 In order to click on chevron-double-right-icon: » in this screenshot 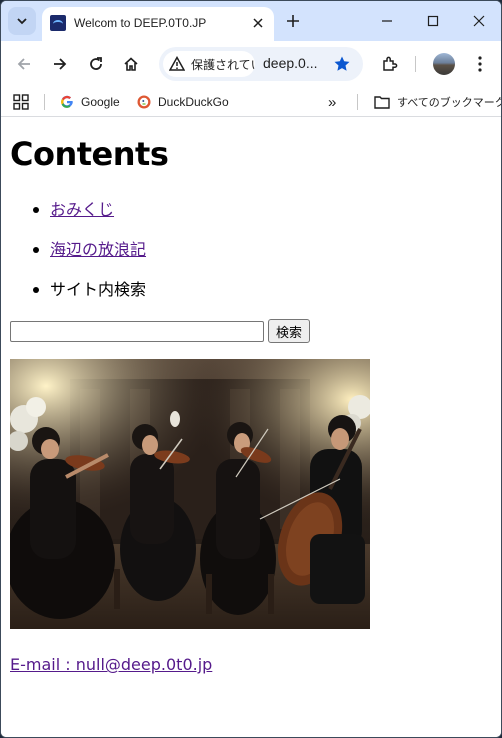, I will do `click(332, 102)`.